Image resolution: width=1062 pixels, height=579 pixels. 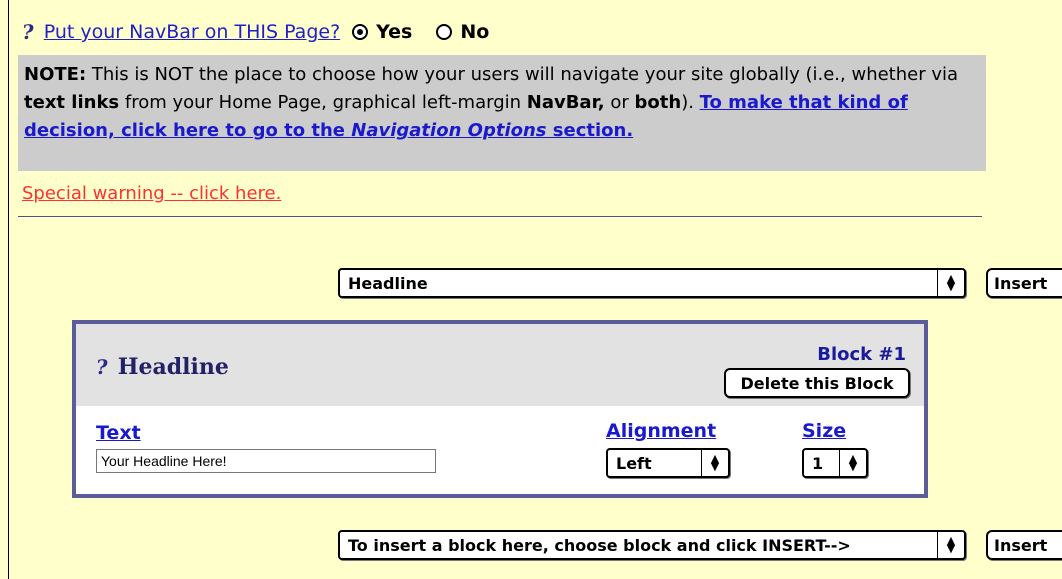 What do you see at coordinates (661, 431) in the screenshot?
I see `alignment-label: Alignment` at bounding box center [661, 431].